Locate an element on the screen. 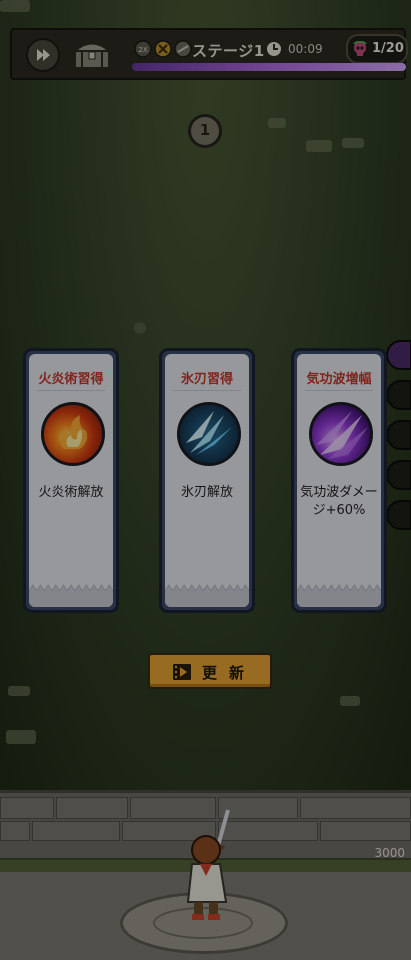  skull-icon is located at coordinates (360, 48).